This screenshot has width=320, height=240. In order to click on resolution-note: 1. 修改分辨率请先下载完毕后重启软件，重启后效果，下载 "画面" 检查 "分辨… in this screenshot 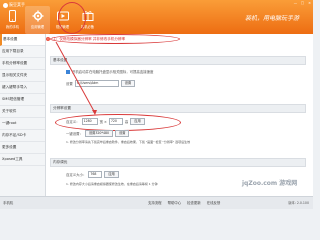, I will do `click(128, 142)`.